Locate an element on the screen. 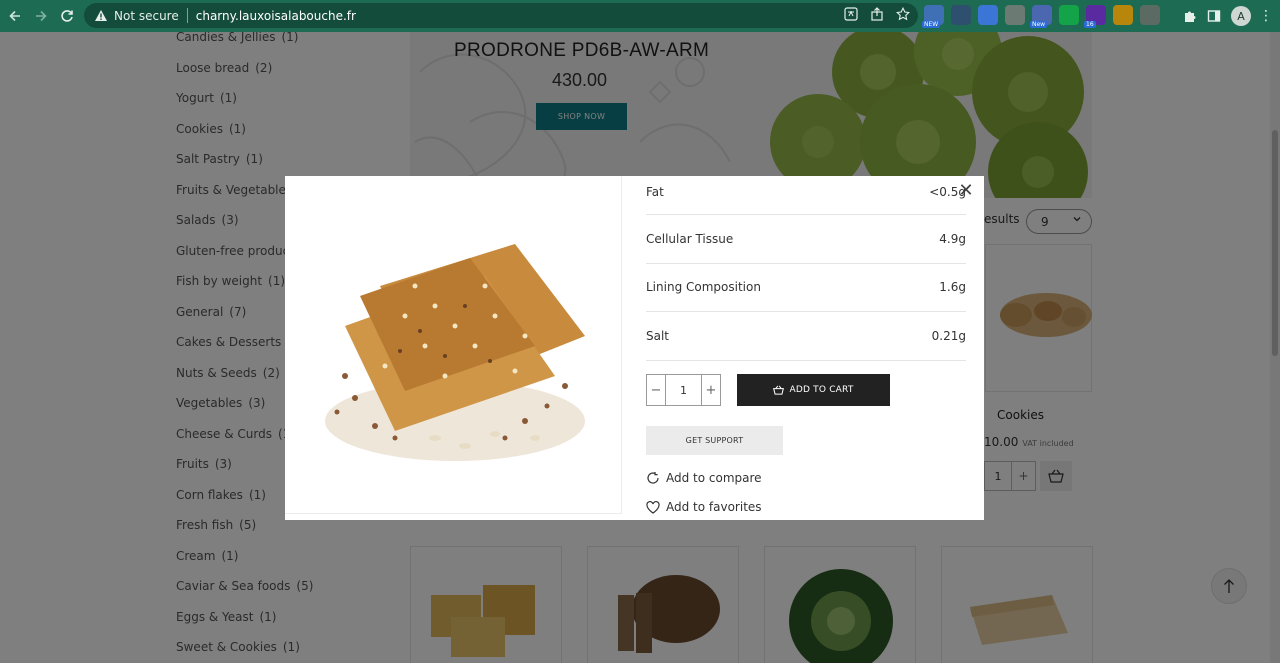 Image resolution: width=1280 pixels, height=663 pixels. nutrition-label: Lining Composition is located at coordinates (703, 287).